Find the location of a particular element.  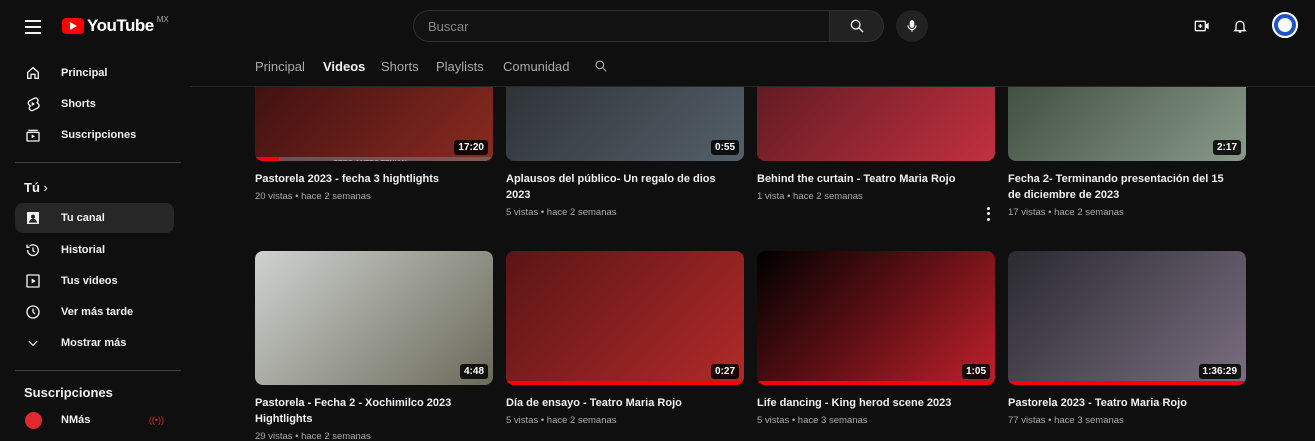

tab-shorts: Shorts is located at coordinates (400, 66).